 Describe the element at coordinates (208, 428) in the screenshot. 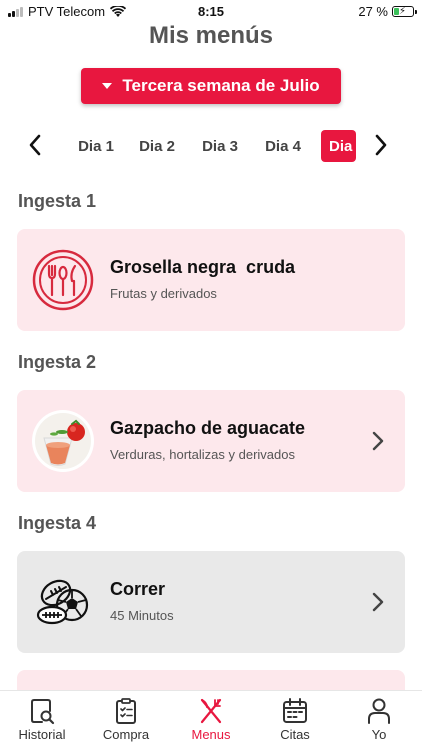

I see `meal-title: Gazpacho de aguacate` at that location.